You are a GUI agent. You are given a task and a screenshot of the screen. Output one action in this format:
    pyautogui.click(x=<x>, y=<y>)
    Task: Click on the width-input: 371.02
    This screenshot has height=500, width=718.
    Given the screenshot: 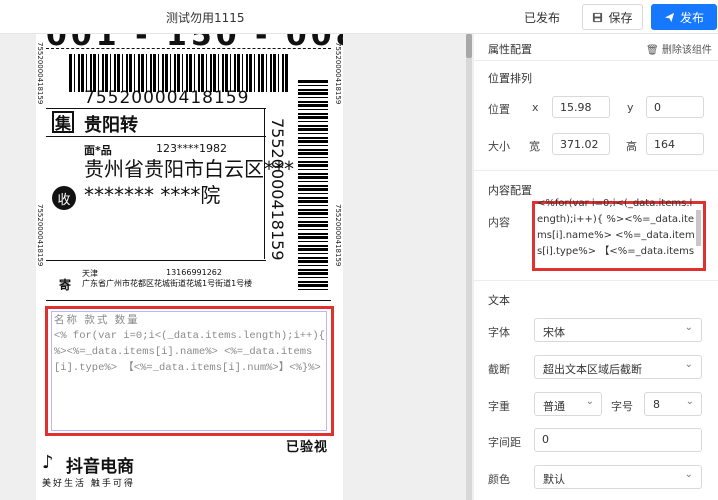 What is the action you would take?
    pyautogui.click(x=581, y=144)
    